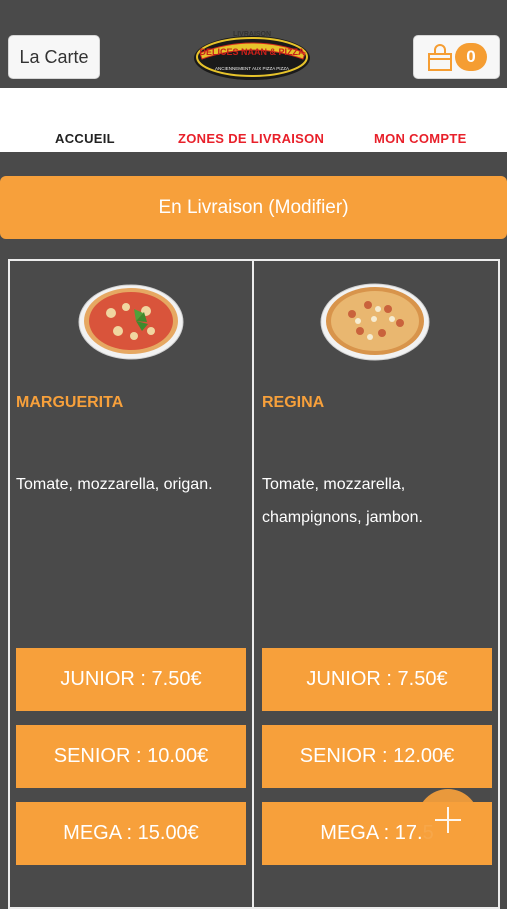  What do you see at coordinates (252, 52) in the screenshot?
I see `svg-text: DELICES NAAN & PIZZA` at bounding box center [252, 52].